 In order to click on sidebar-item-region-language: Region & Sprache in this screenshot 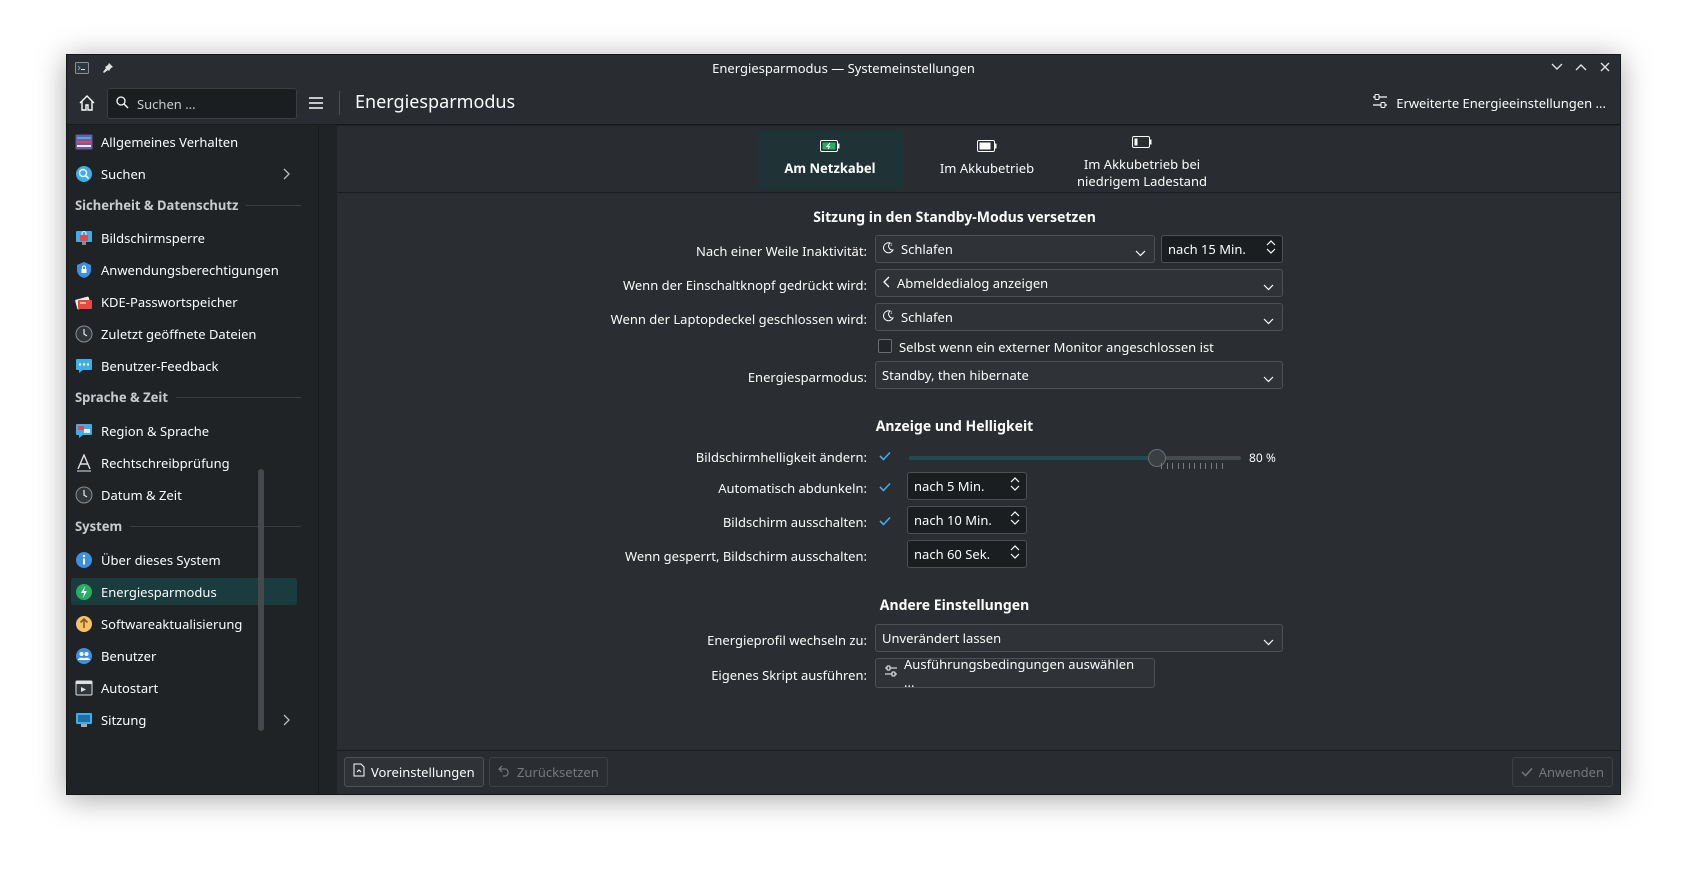, I will do `click(184, 430)`.